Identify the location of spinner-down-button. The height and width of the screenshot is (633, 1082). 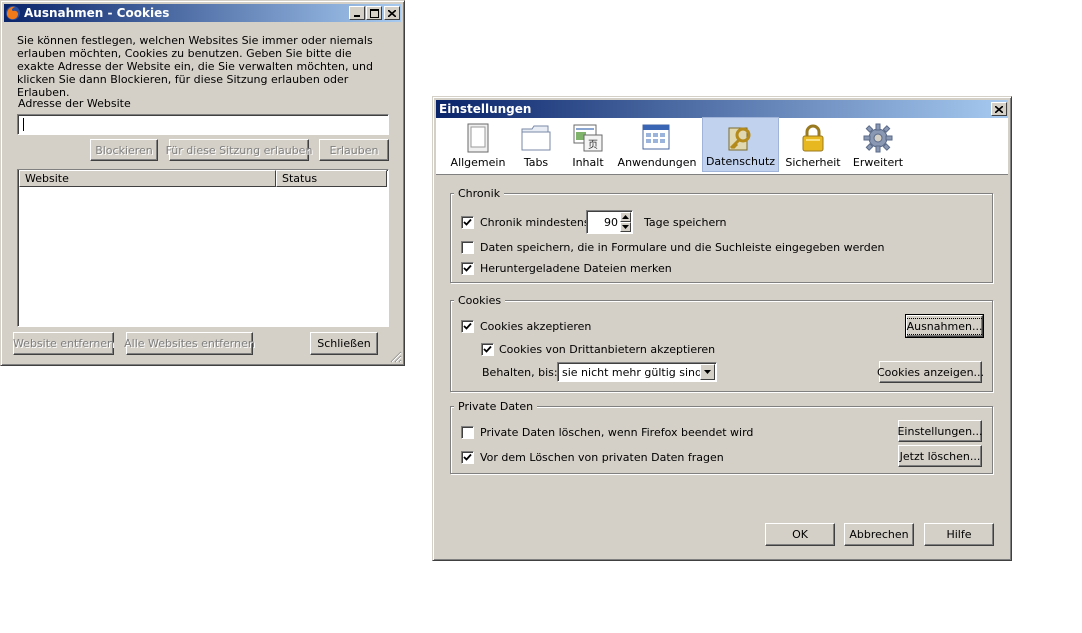
(625, 227).